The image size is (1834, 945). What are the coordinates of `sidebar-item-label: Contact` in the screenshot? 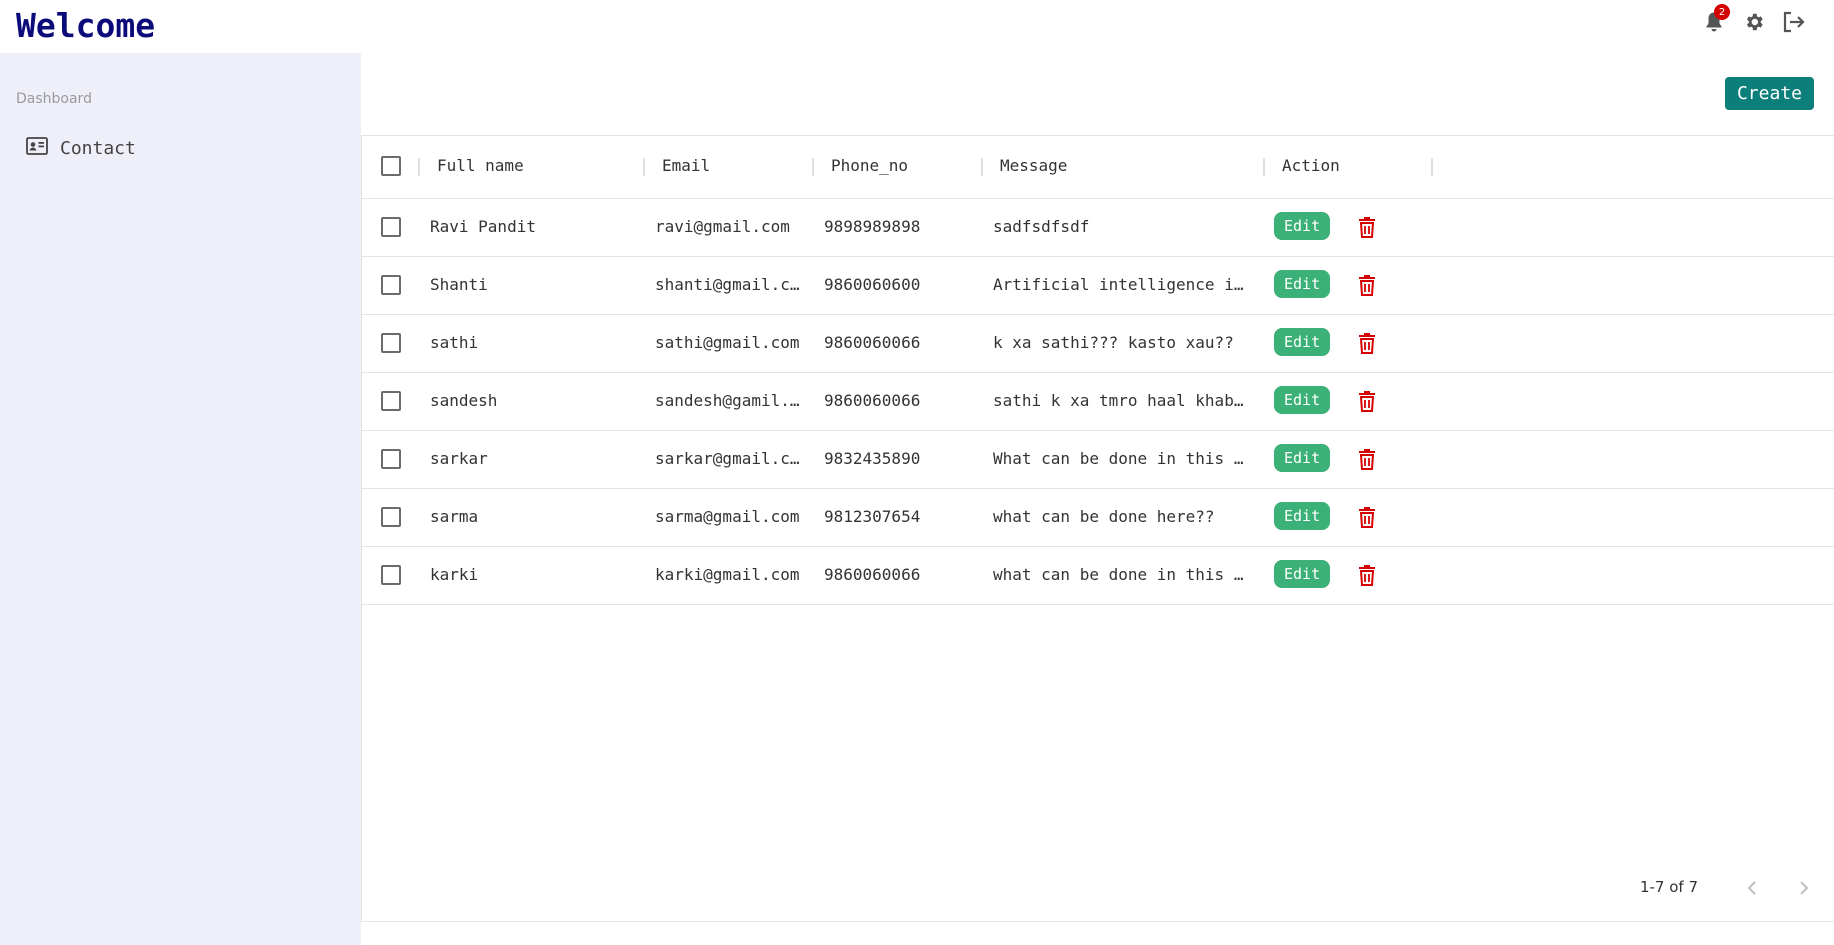 It's located at (98, 148).